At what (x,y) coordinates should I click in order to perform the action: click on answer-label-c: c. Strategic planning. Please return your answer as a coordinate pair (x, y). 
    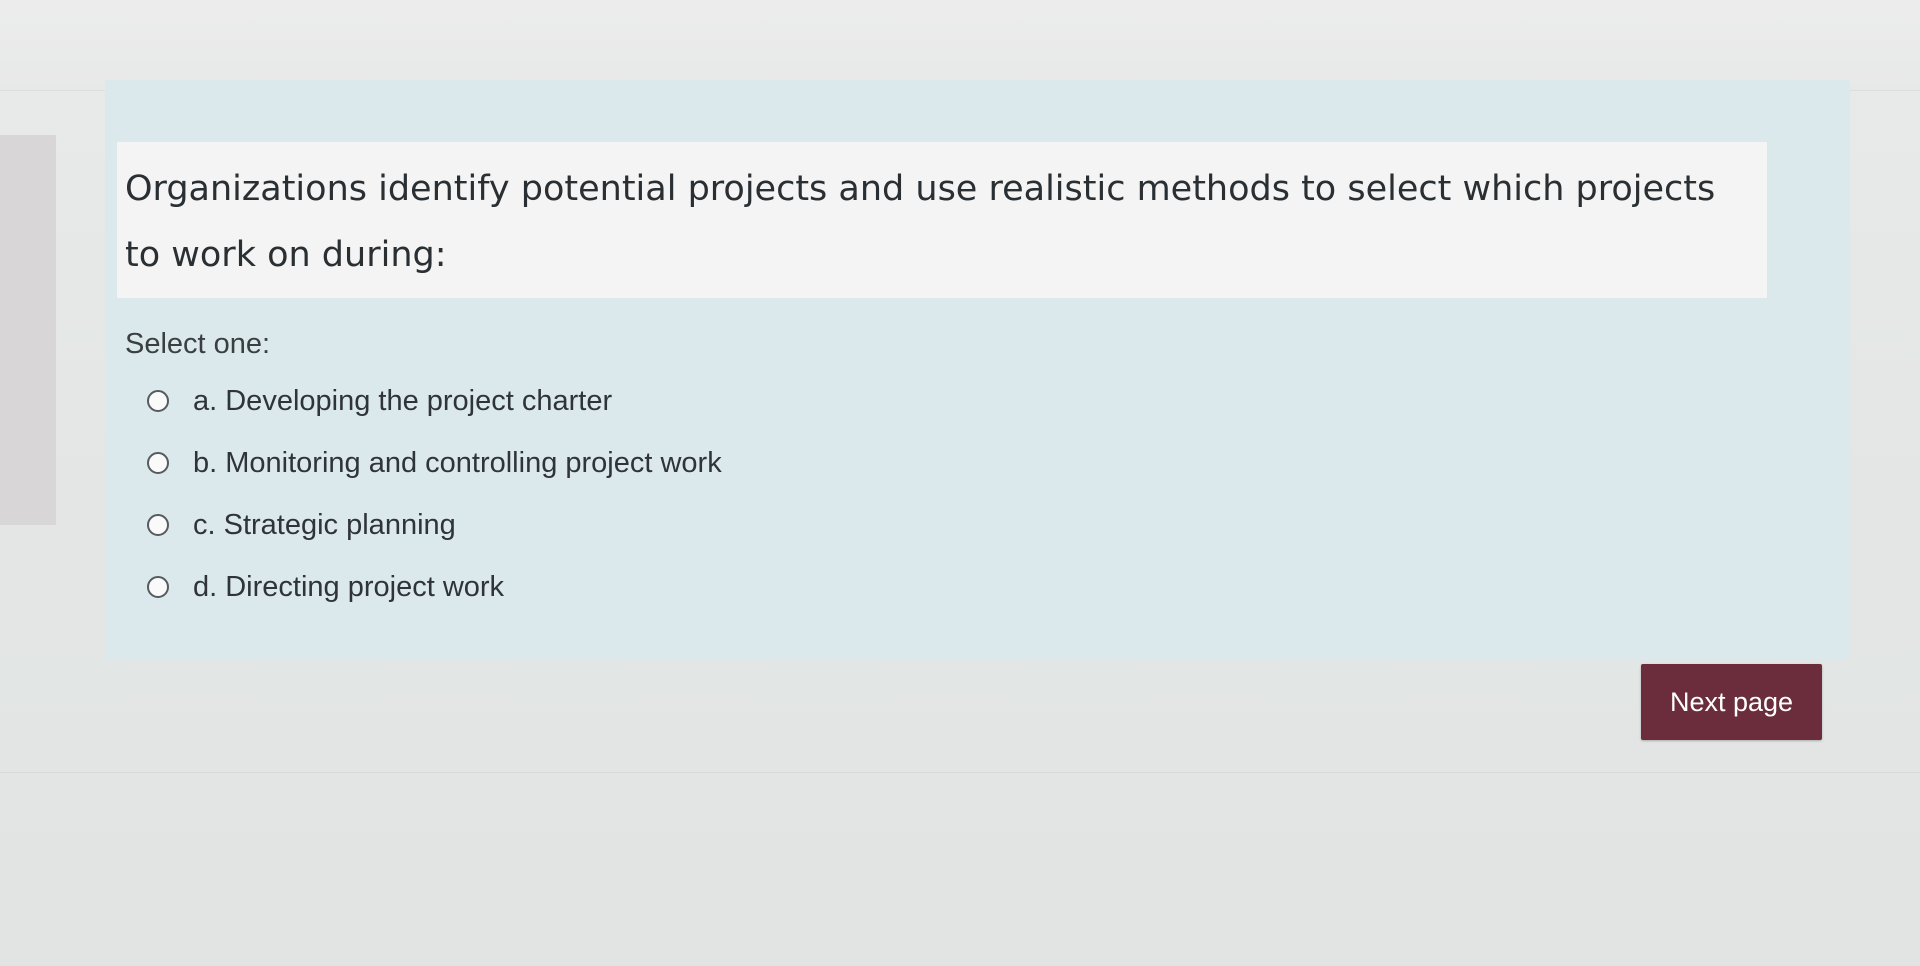
    Looking at the image, I should click on (324, 524).